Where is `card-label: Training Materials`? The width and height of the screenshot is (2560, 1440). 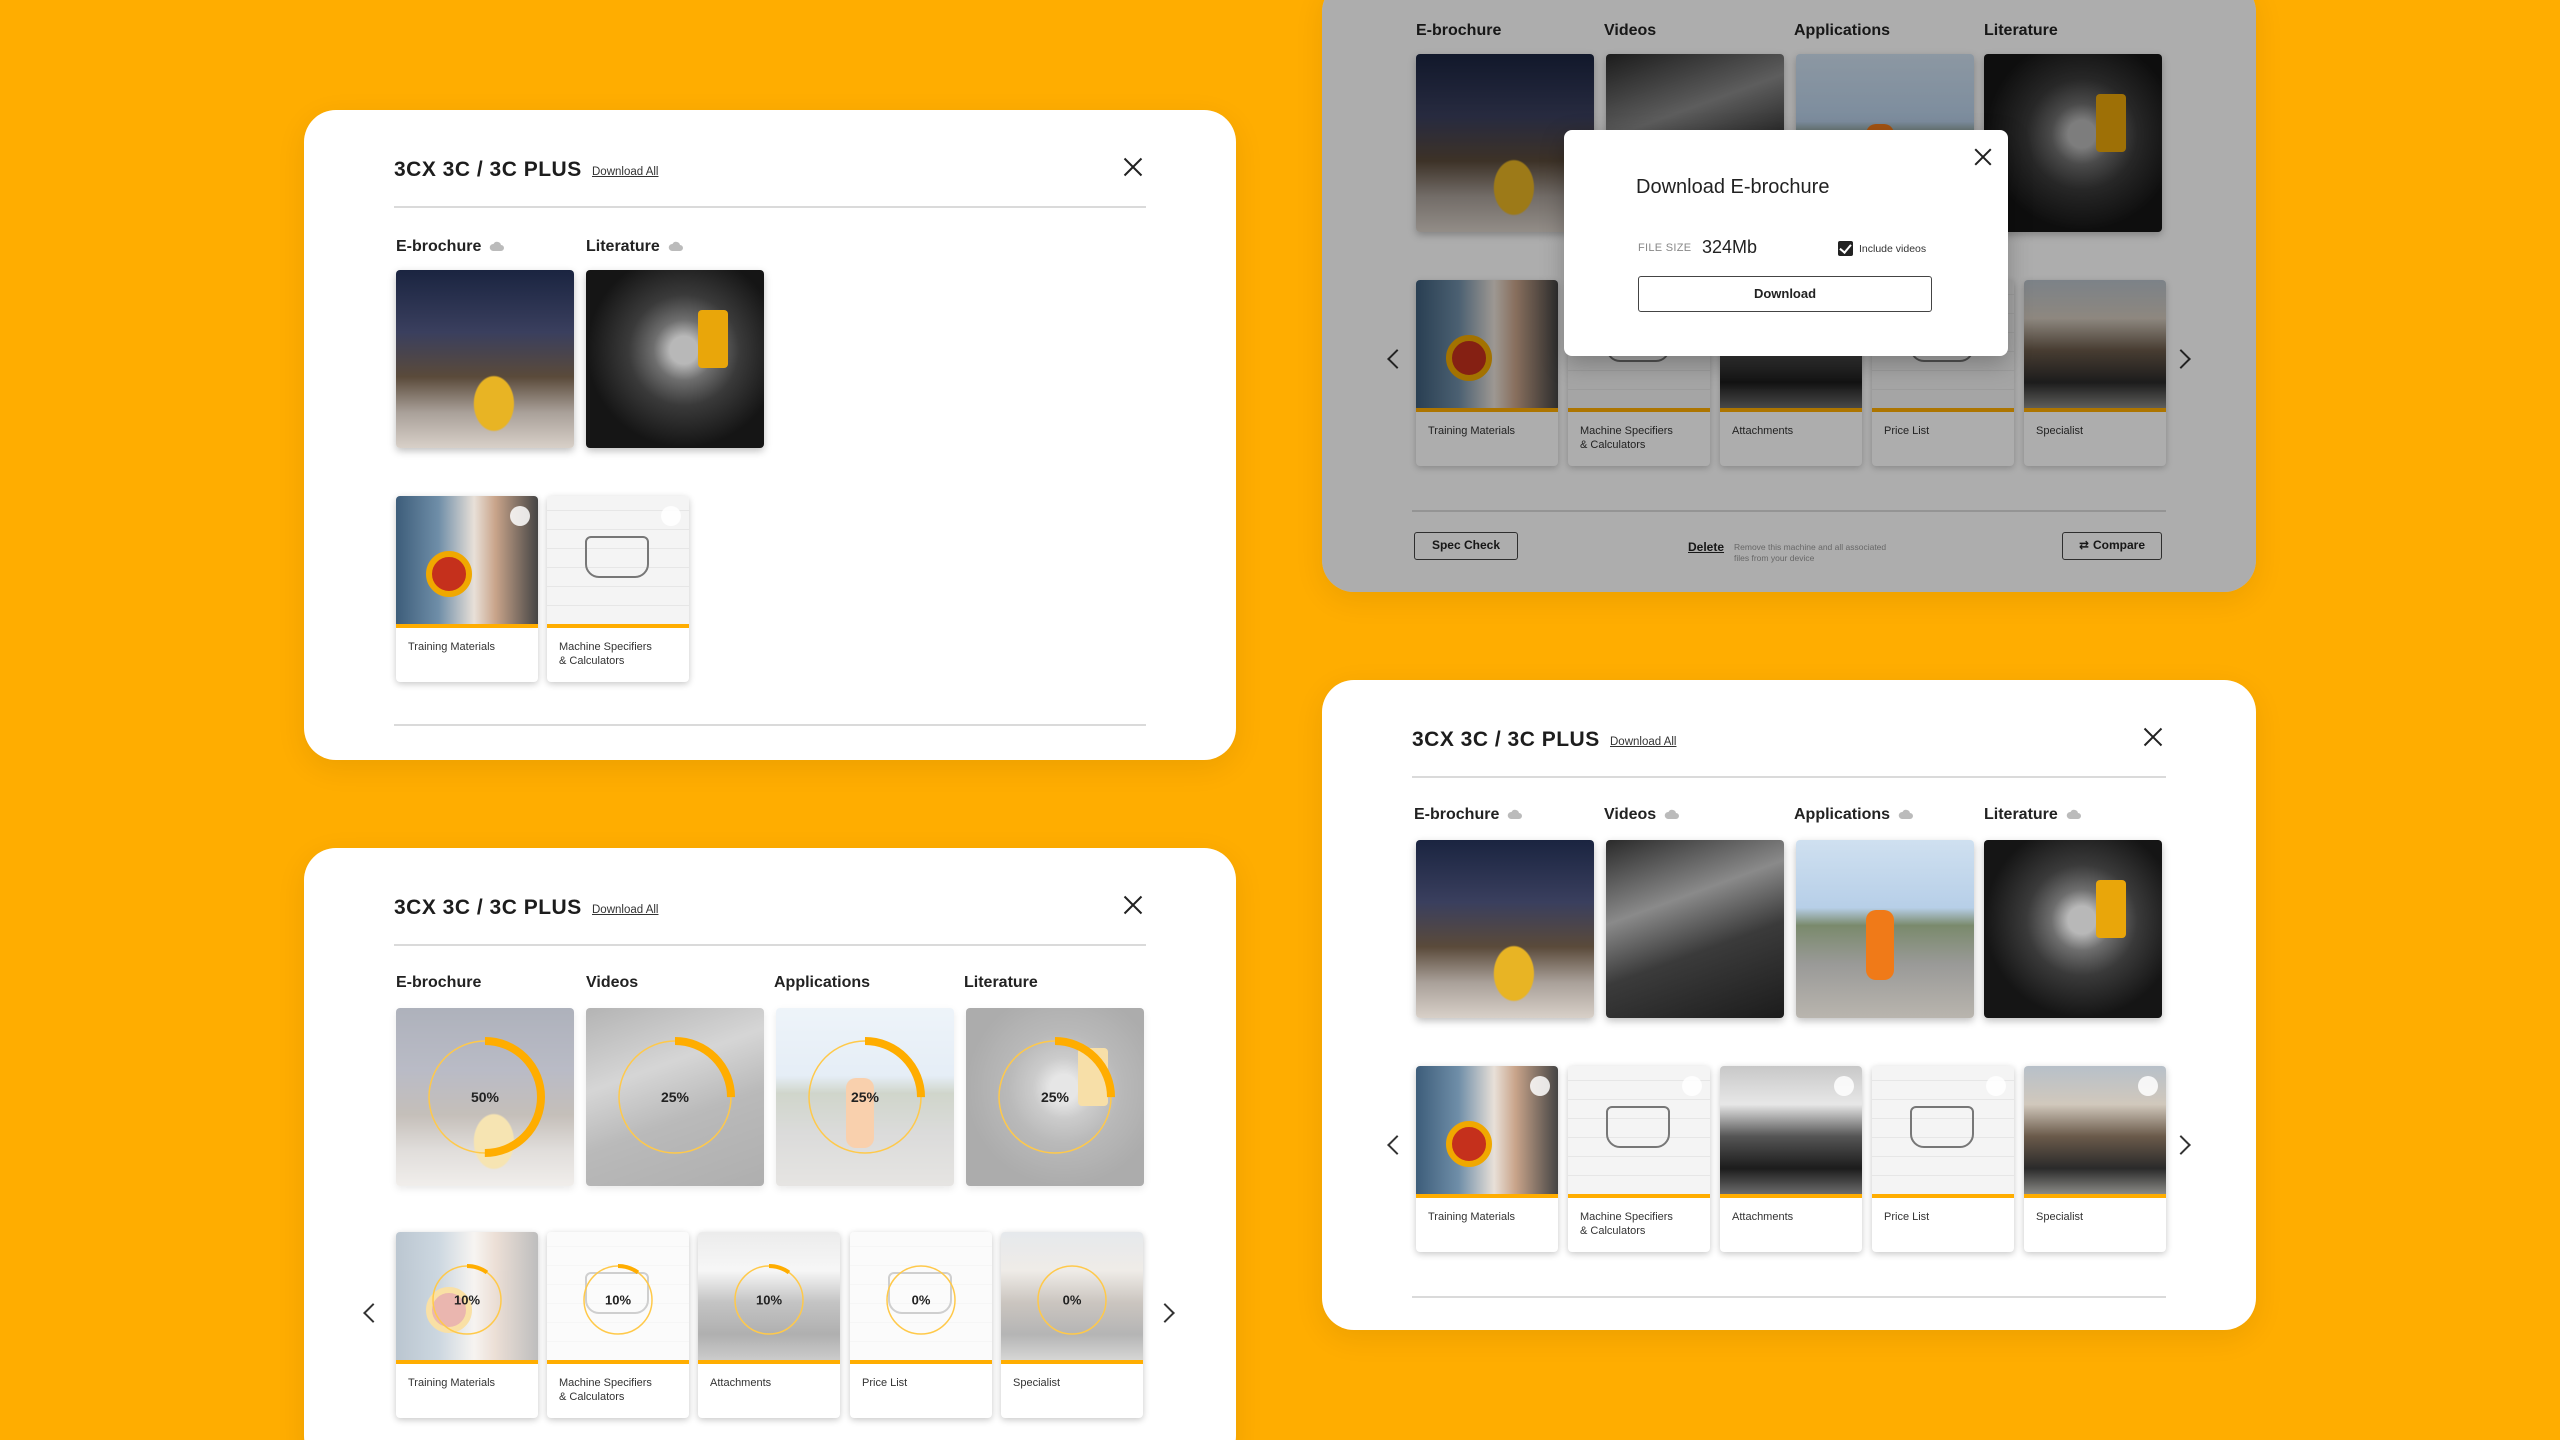
card-label: Training Materials is located at coordinates (452, 647).